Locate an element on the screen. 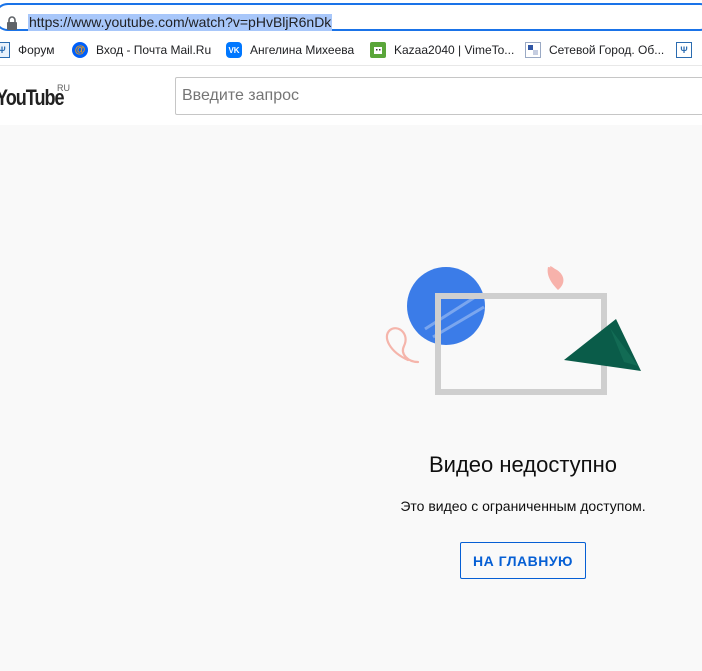  bookmark-vk: VK Ангелина Михеева is located at coordinates (290, 50).